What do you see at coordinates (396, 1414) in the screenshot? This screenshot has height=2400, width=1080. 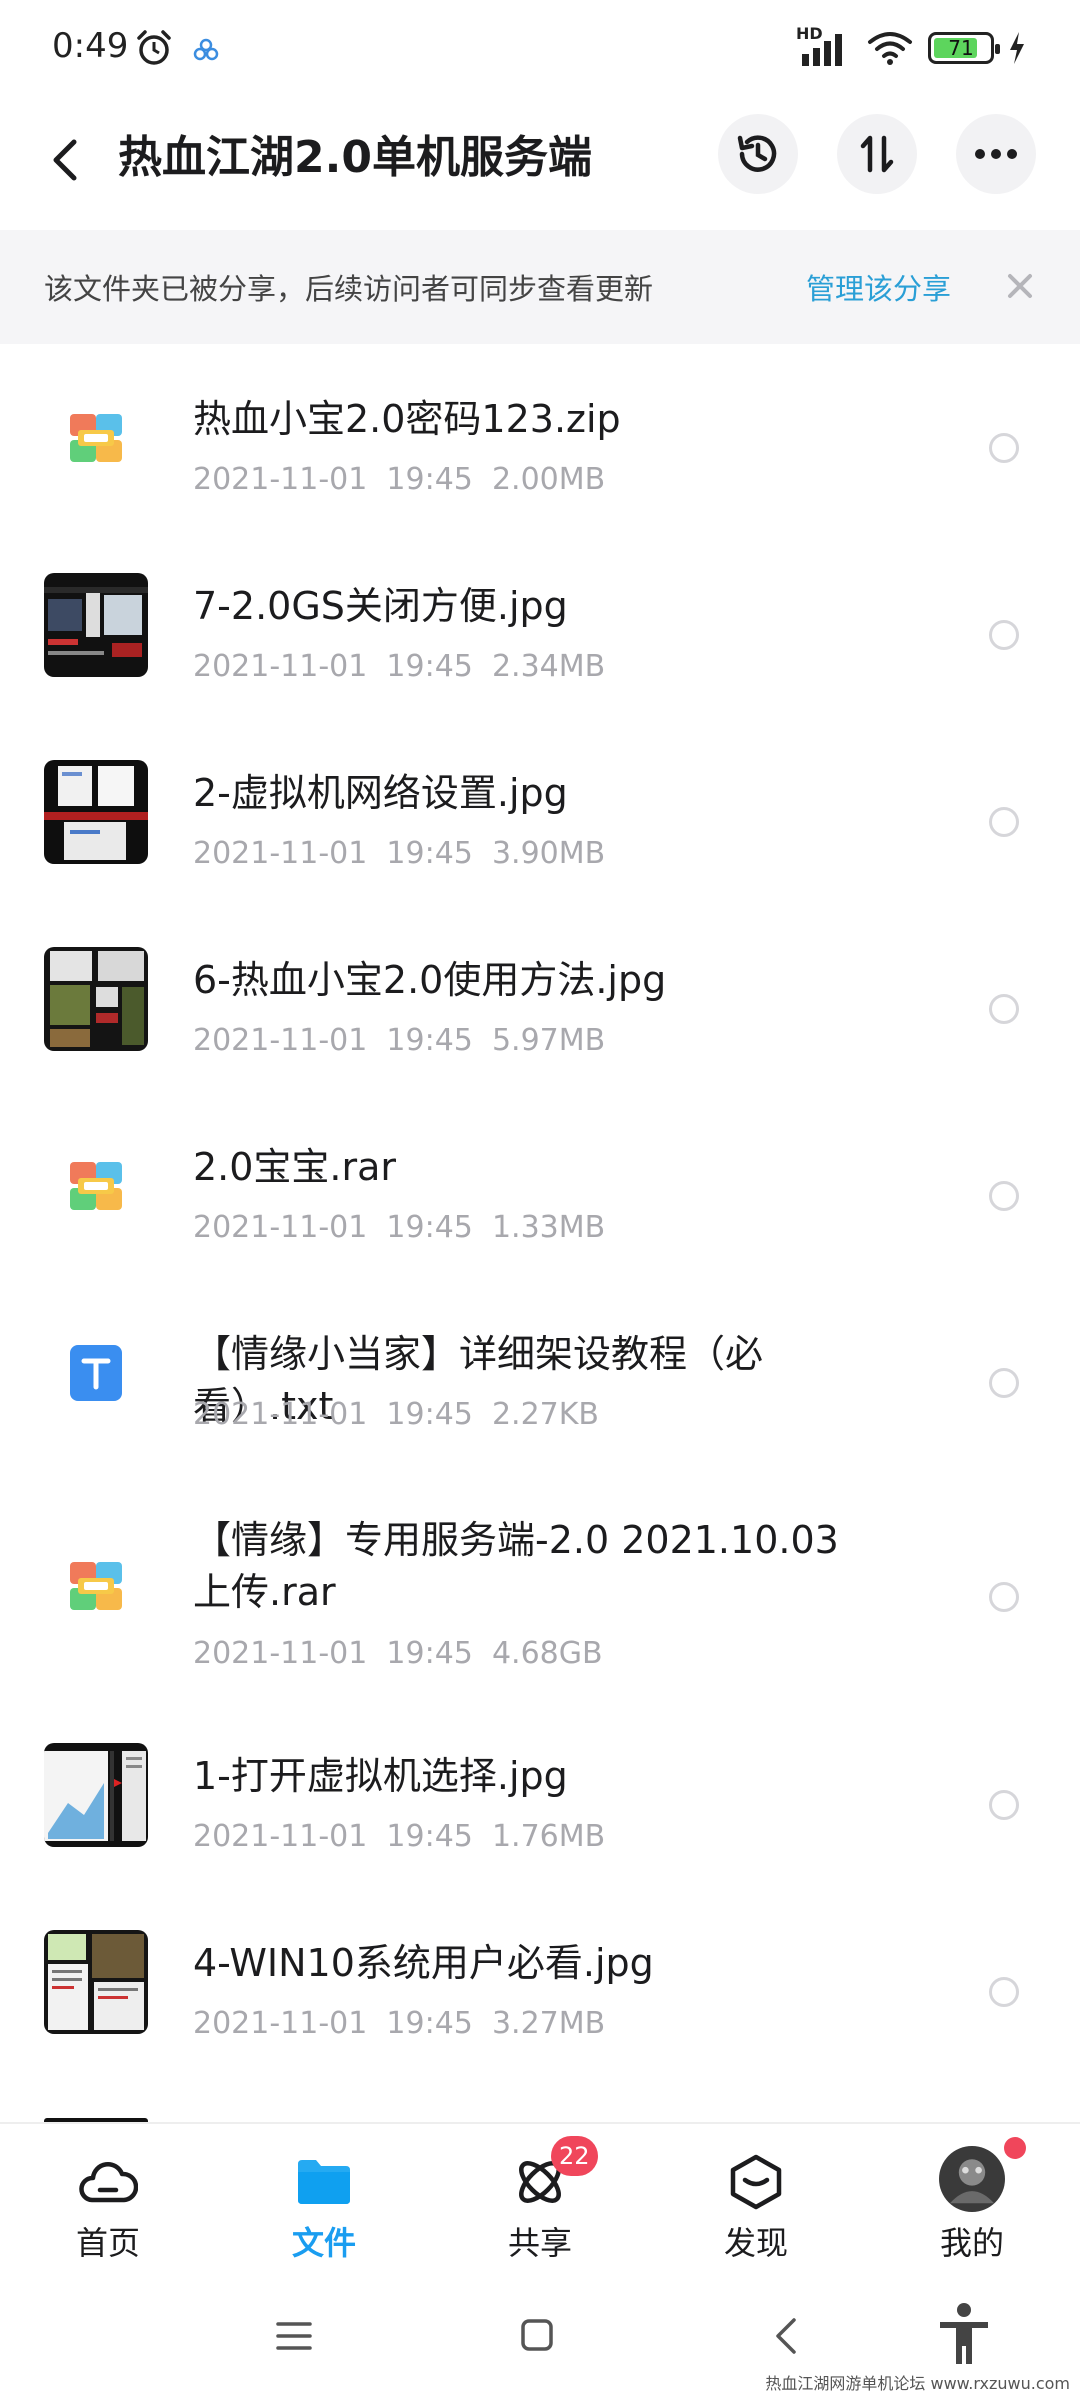 I see `file-meta: 2021-11-01 19:45 2.27KB` at bounding box center [396, 1414].